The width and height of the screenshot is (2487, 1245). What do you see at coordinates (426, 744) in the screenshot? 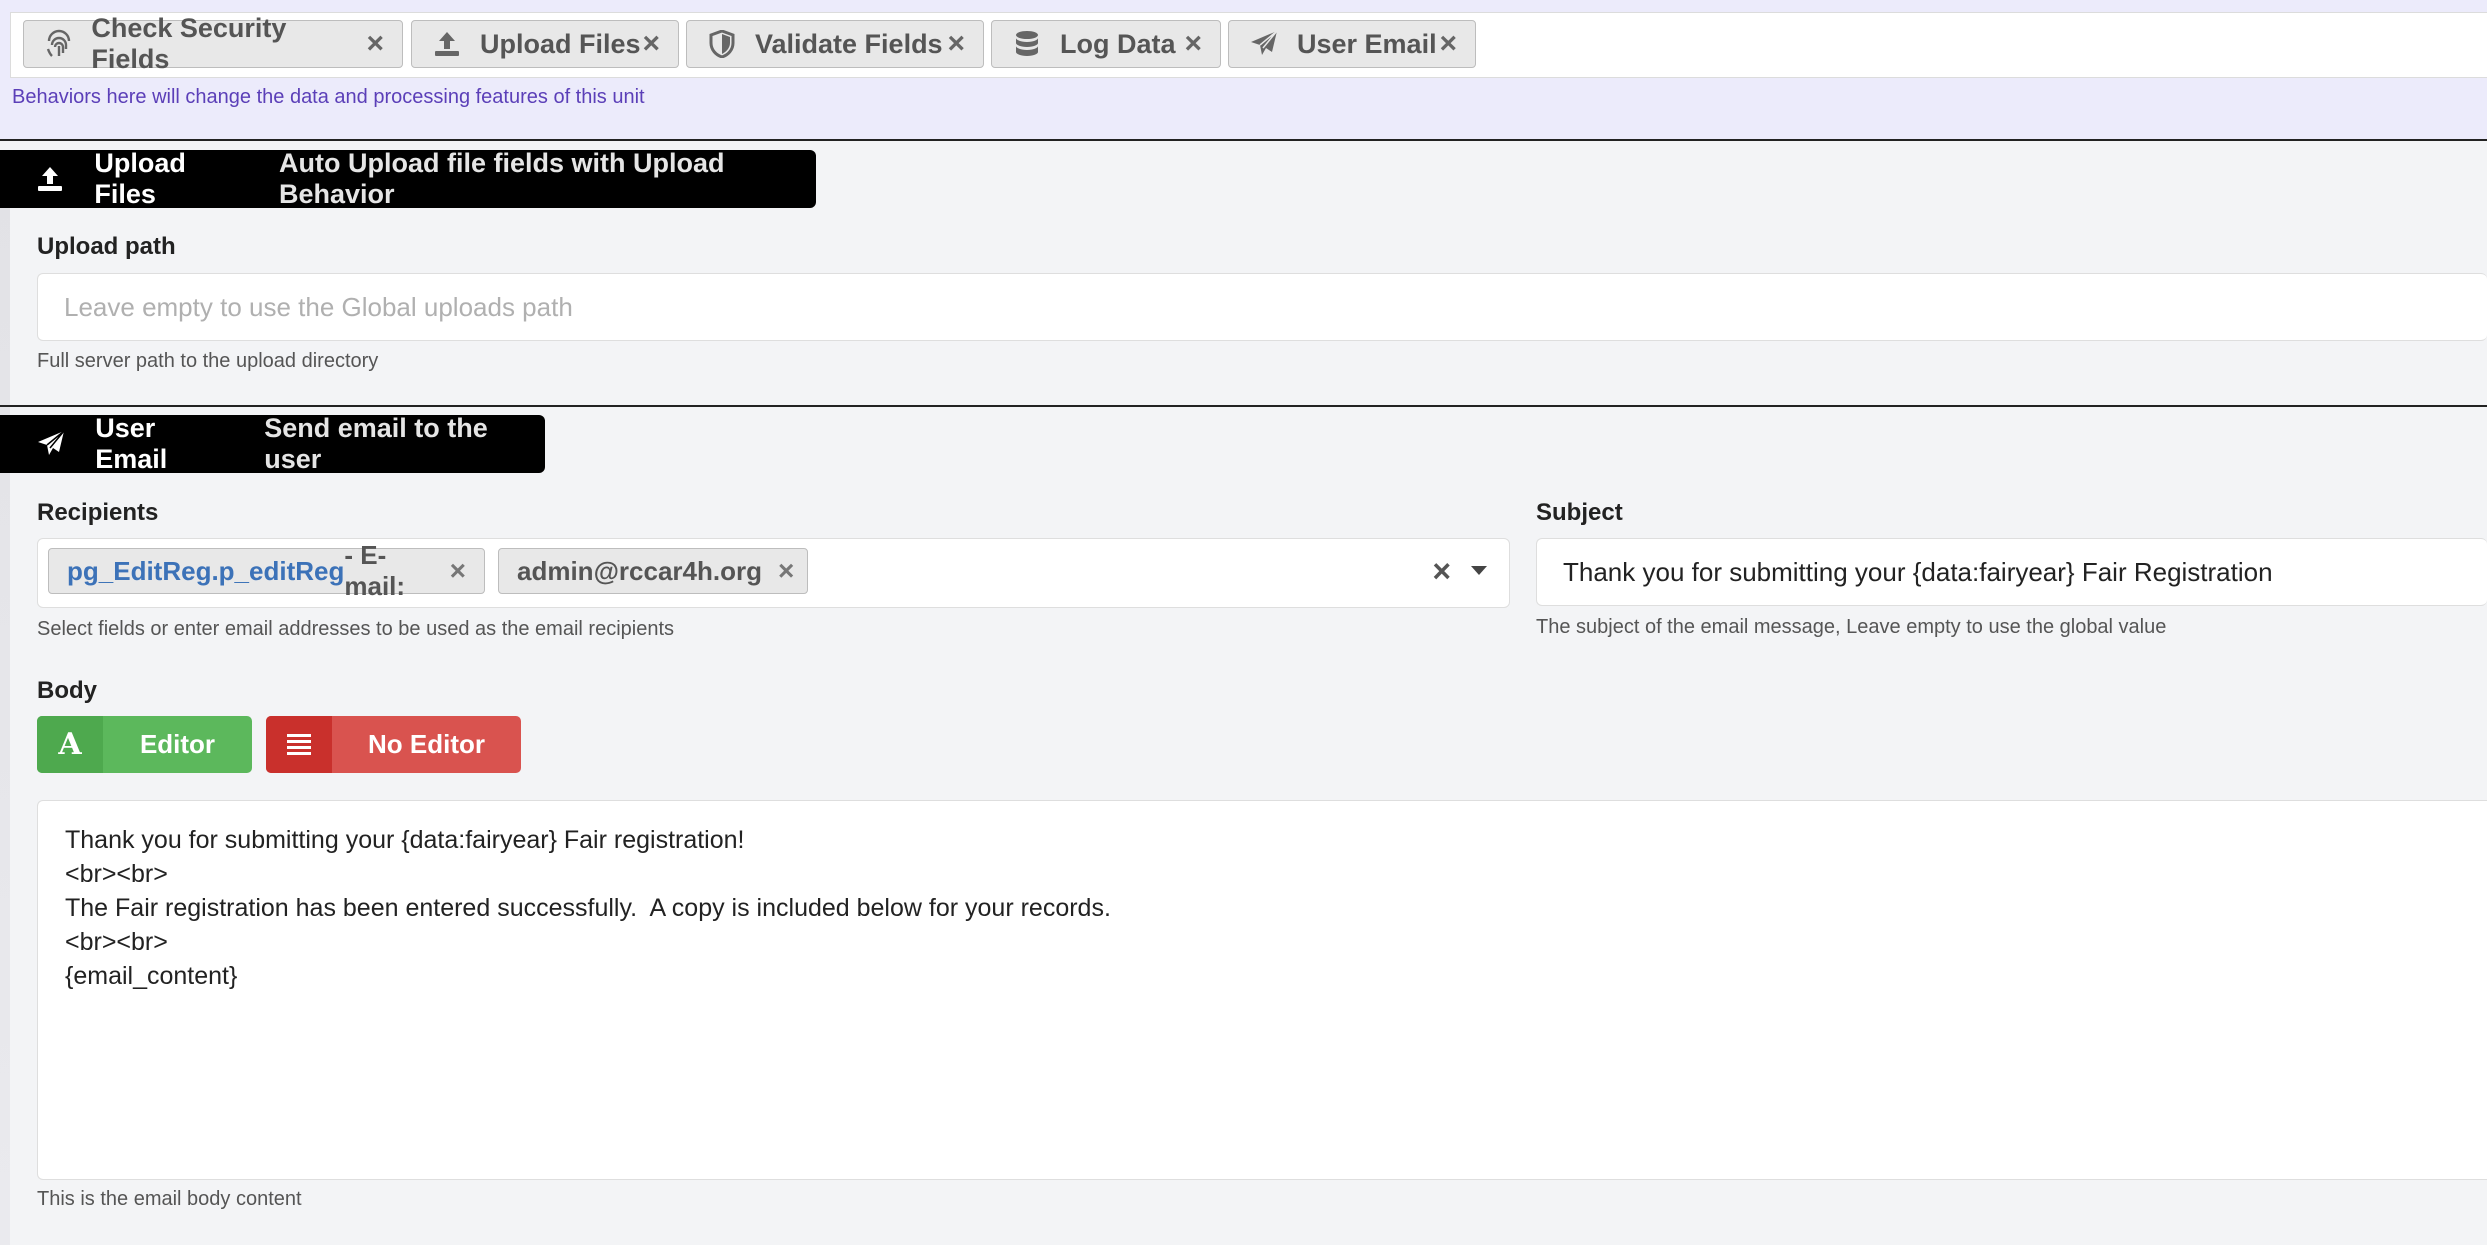
I see `no-editor-button-label: No Editor` at bounding box center [426, 744].